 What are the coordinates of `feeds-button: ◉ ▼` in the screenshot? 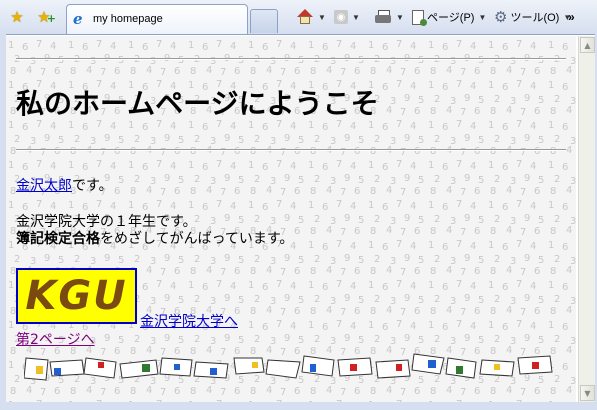 It's located at (347, 17).